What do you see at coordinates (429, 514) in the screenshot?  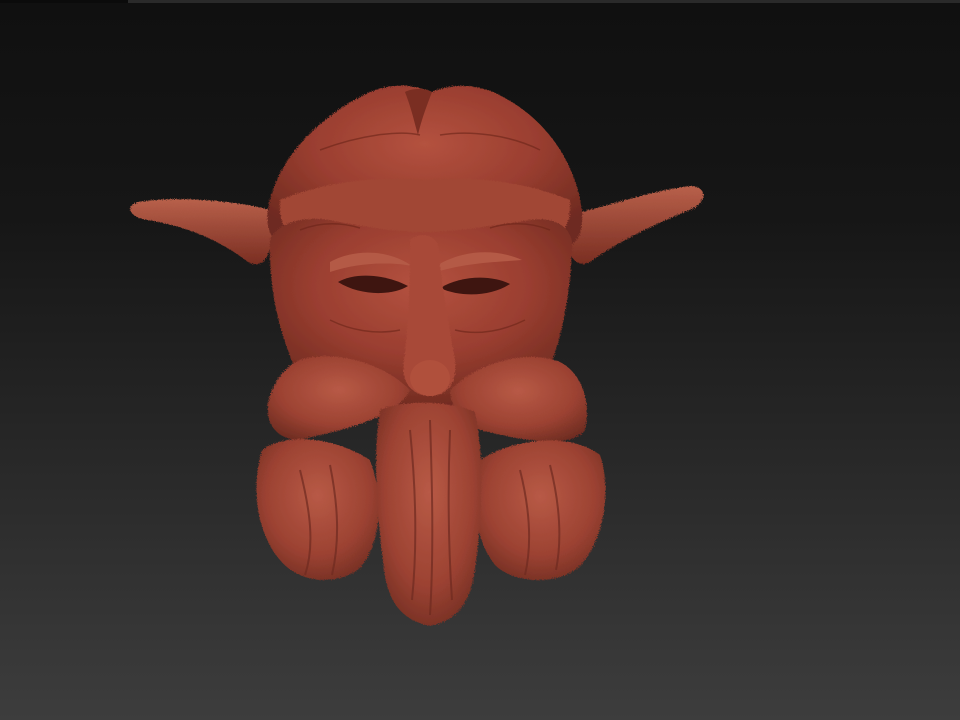 I see `beard-center-braid` at bounding box center [429, 514].